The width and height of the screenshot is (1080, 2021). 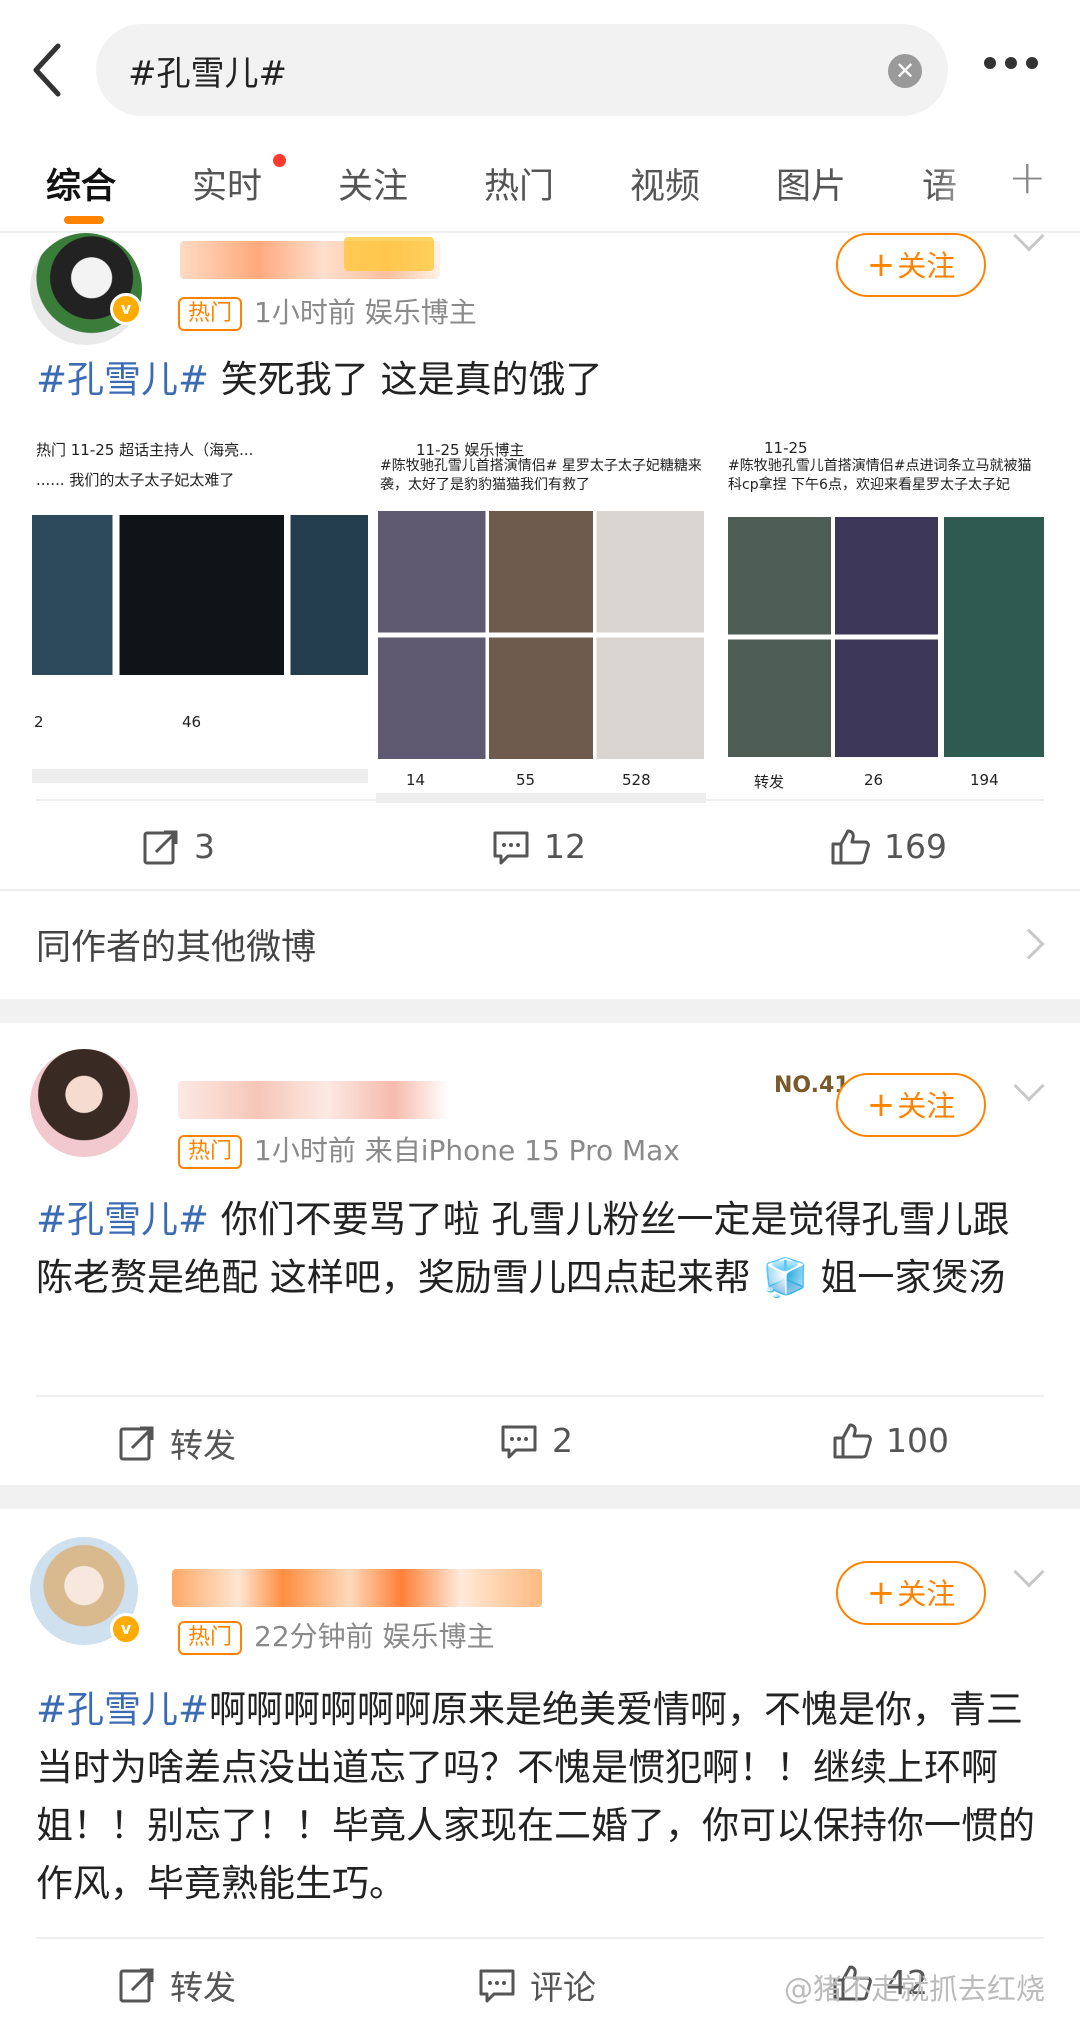 What do you see at coordinates (890, 1449) in the screenshot?
I see `like-button: 100` at bounding box center [890, 1449].